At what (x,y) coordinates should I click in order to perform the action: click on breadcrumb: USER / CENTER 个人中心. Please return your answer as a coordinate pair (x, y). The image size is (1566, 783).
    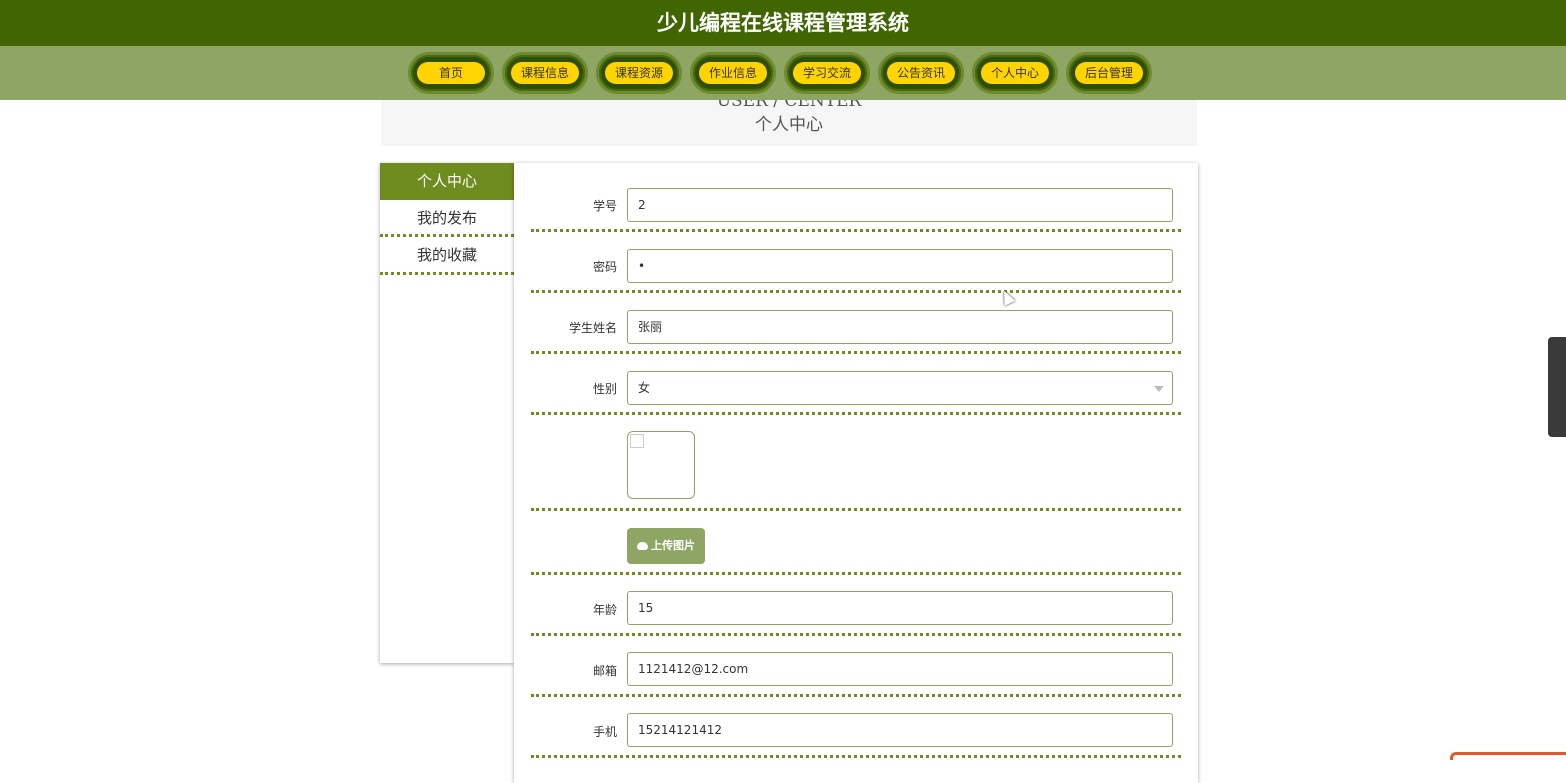
    Looking at the image, I should click on (789, 123).